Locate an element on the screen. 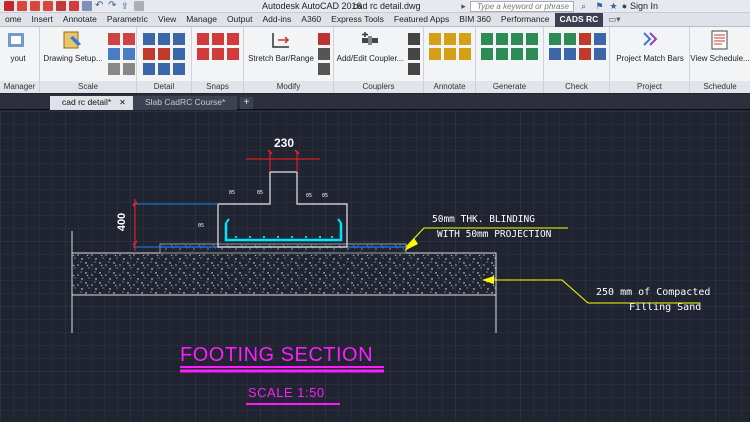 This screenshot has height=422, width=750. tab-featured-apps: Featured Apps is located at coordinates (421, 20).